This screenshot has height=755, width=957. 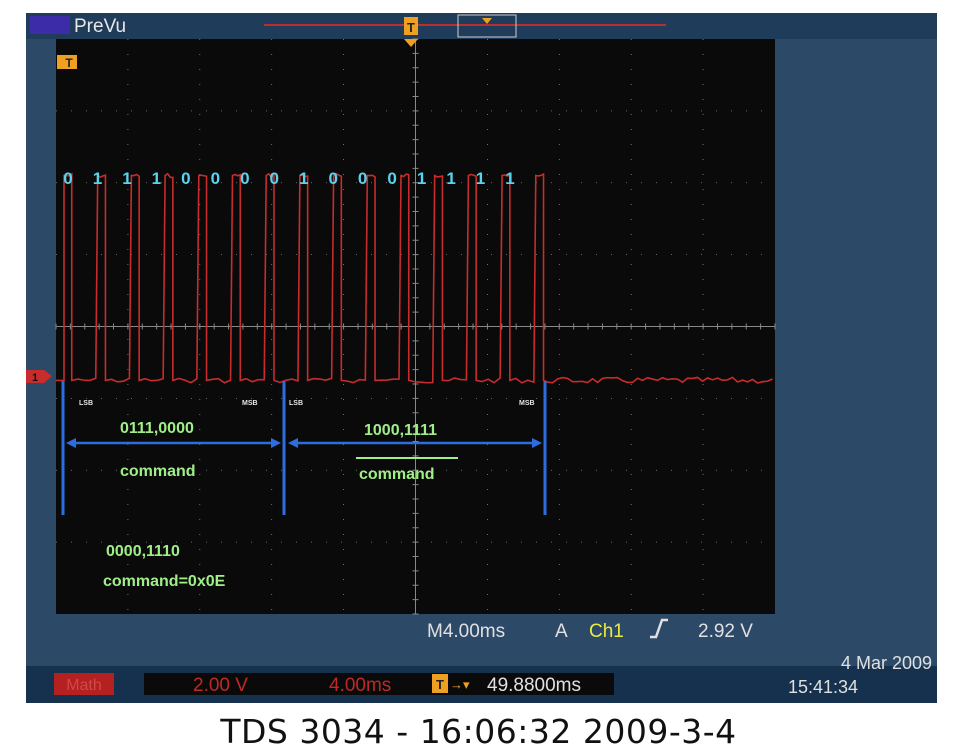 What do you see at coordinates (250, 403) in the screenshot?
I see `msb-label-1: MSB` at bounding box center [250, 403].